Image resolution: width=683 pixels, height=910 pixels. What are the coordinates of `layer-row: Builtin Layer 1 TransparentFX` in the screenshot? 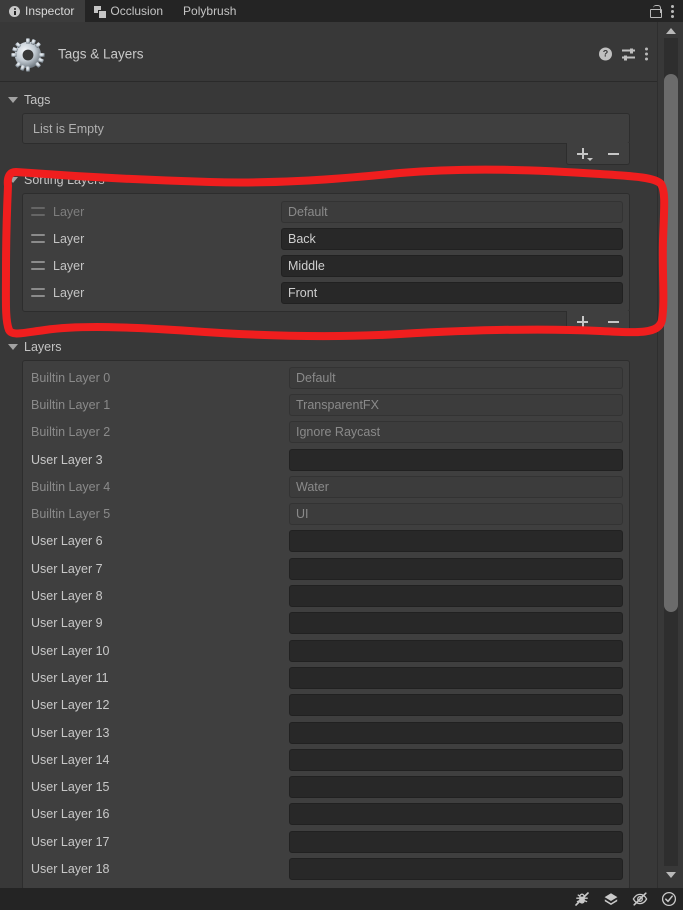 It's located at (323, 404).